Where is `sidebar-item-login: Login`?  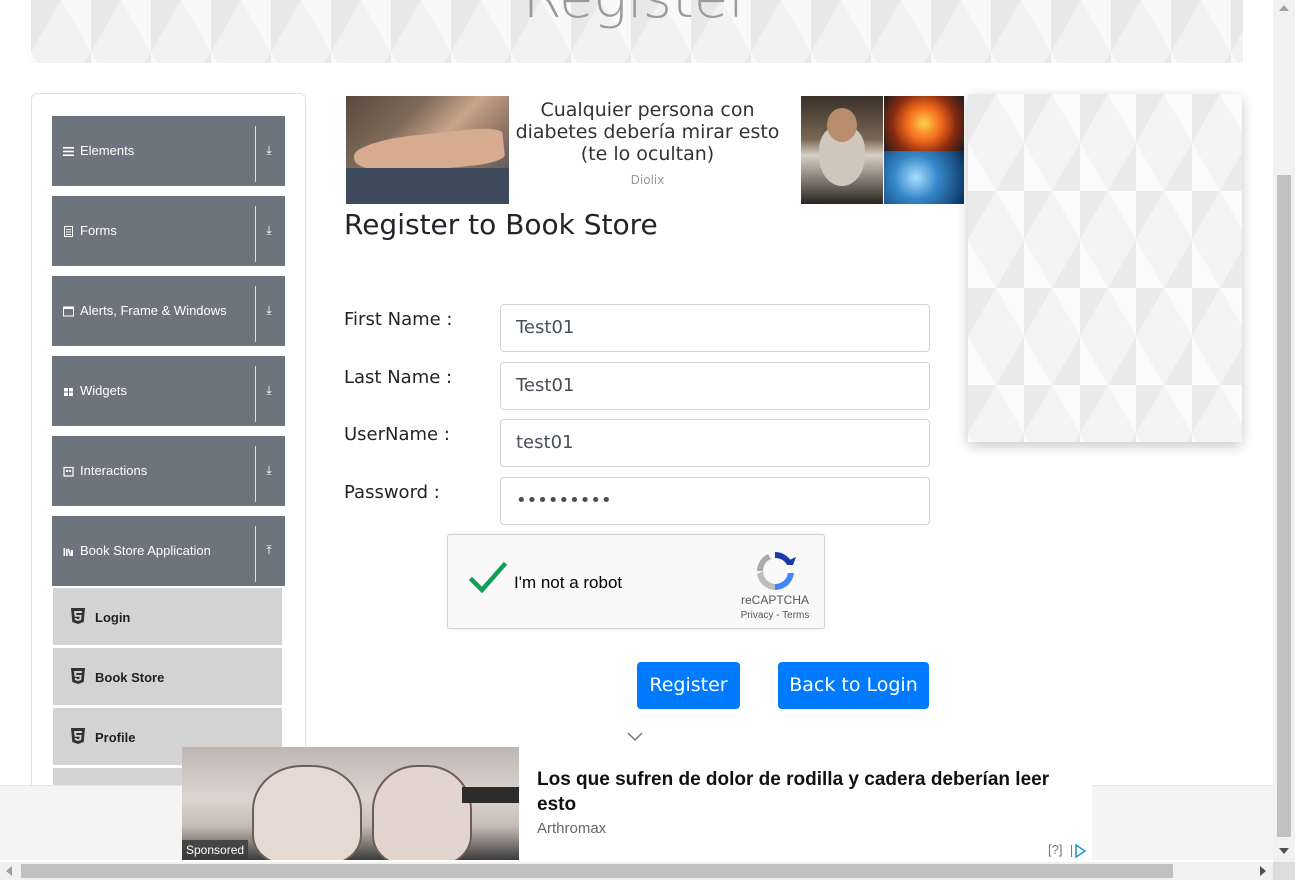 sidebar-item-login: Login is located at coordinates (167, 617).